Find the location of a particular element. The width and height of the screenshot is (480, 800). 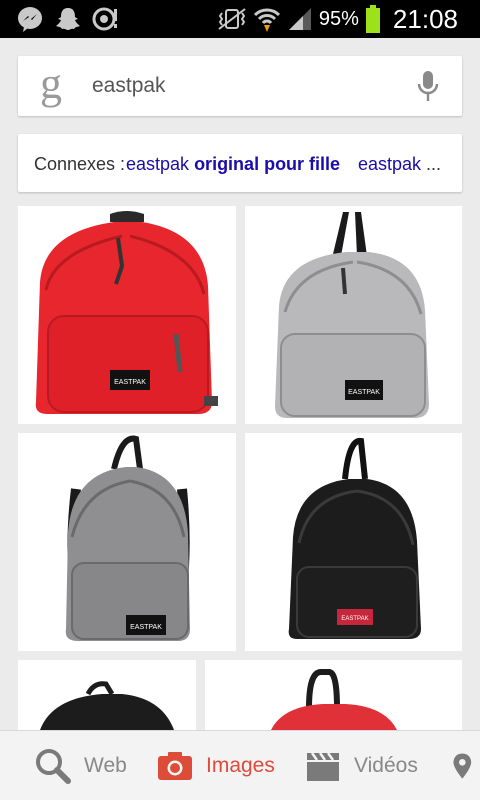

tab-web-label: Web is located at coordinates (105, 766).